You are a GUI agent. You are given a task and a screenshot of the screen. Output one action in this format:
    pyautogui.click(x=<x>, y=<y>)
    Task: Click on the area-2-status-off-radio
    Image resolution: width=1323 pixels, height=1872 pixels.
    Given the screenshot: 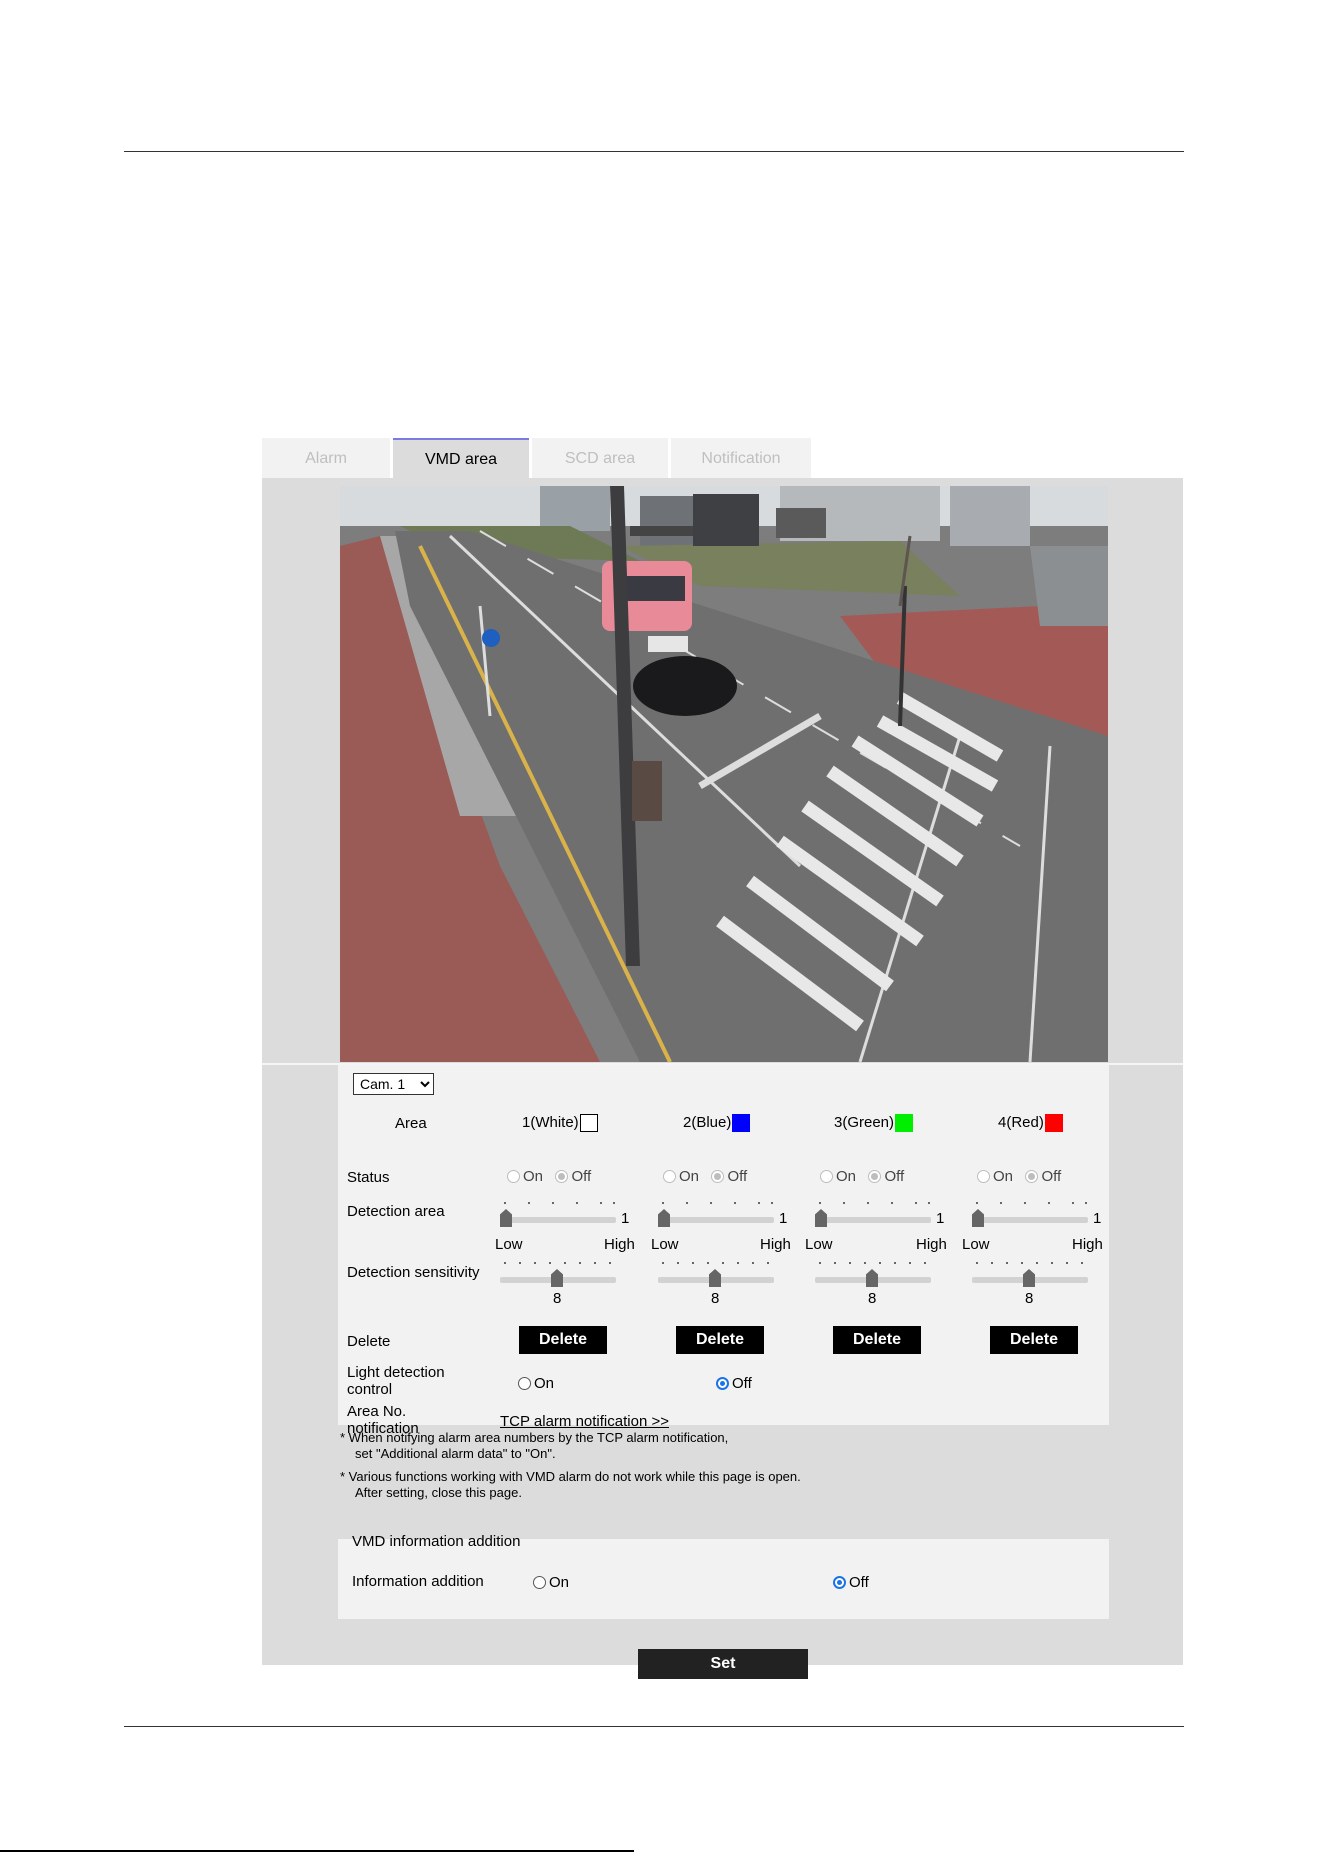 What is the action you would take?
    pyautogui.click(x=718, y=1177)
    